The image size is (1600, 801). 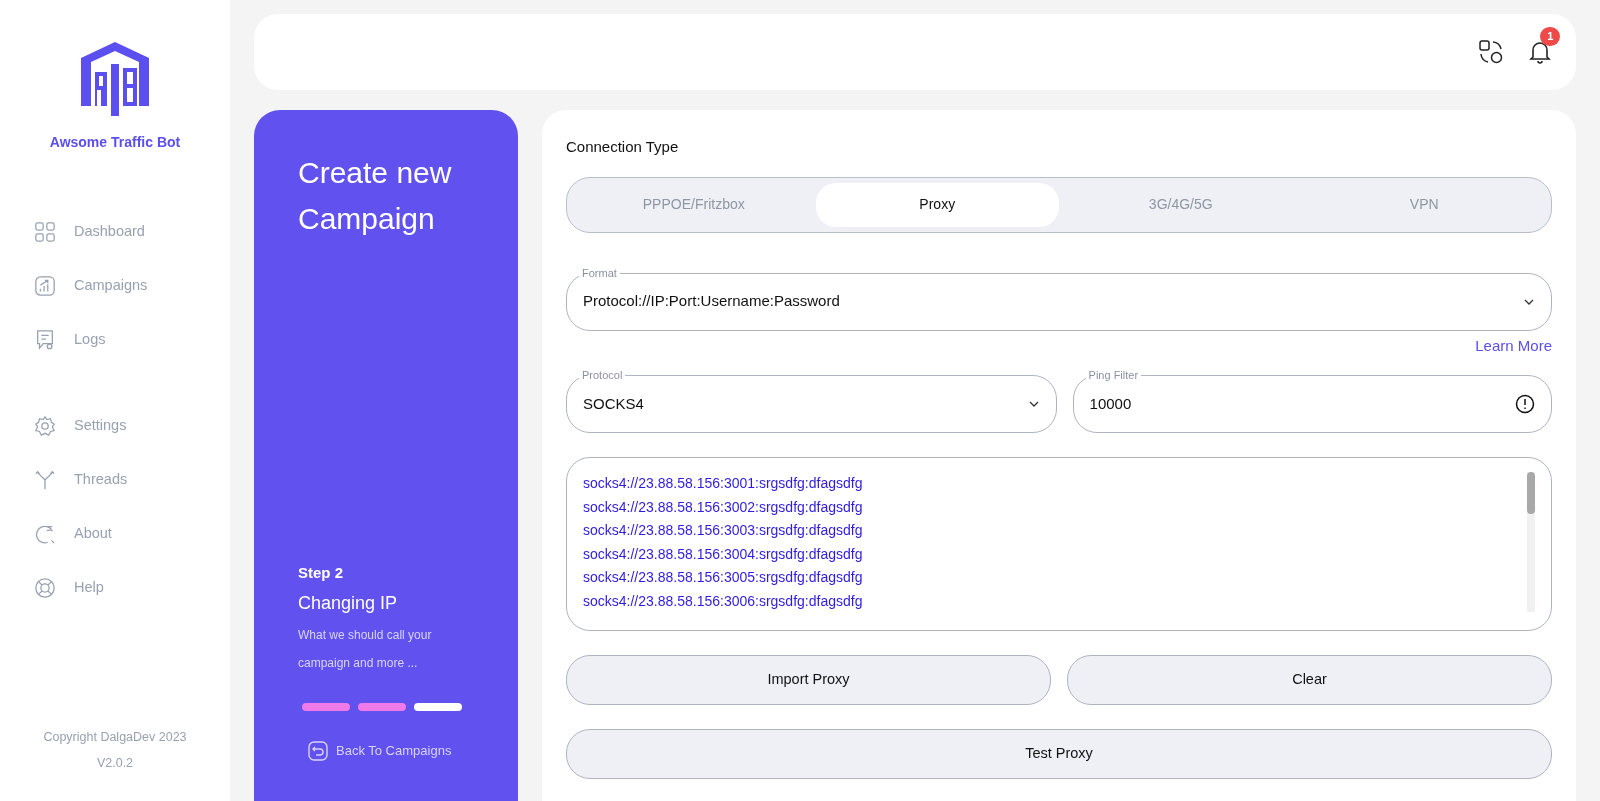 What do you see at coordinates (115, 534) in the screenshot?
I see `sidebar-item: About` at bounding box center [115, 534].